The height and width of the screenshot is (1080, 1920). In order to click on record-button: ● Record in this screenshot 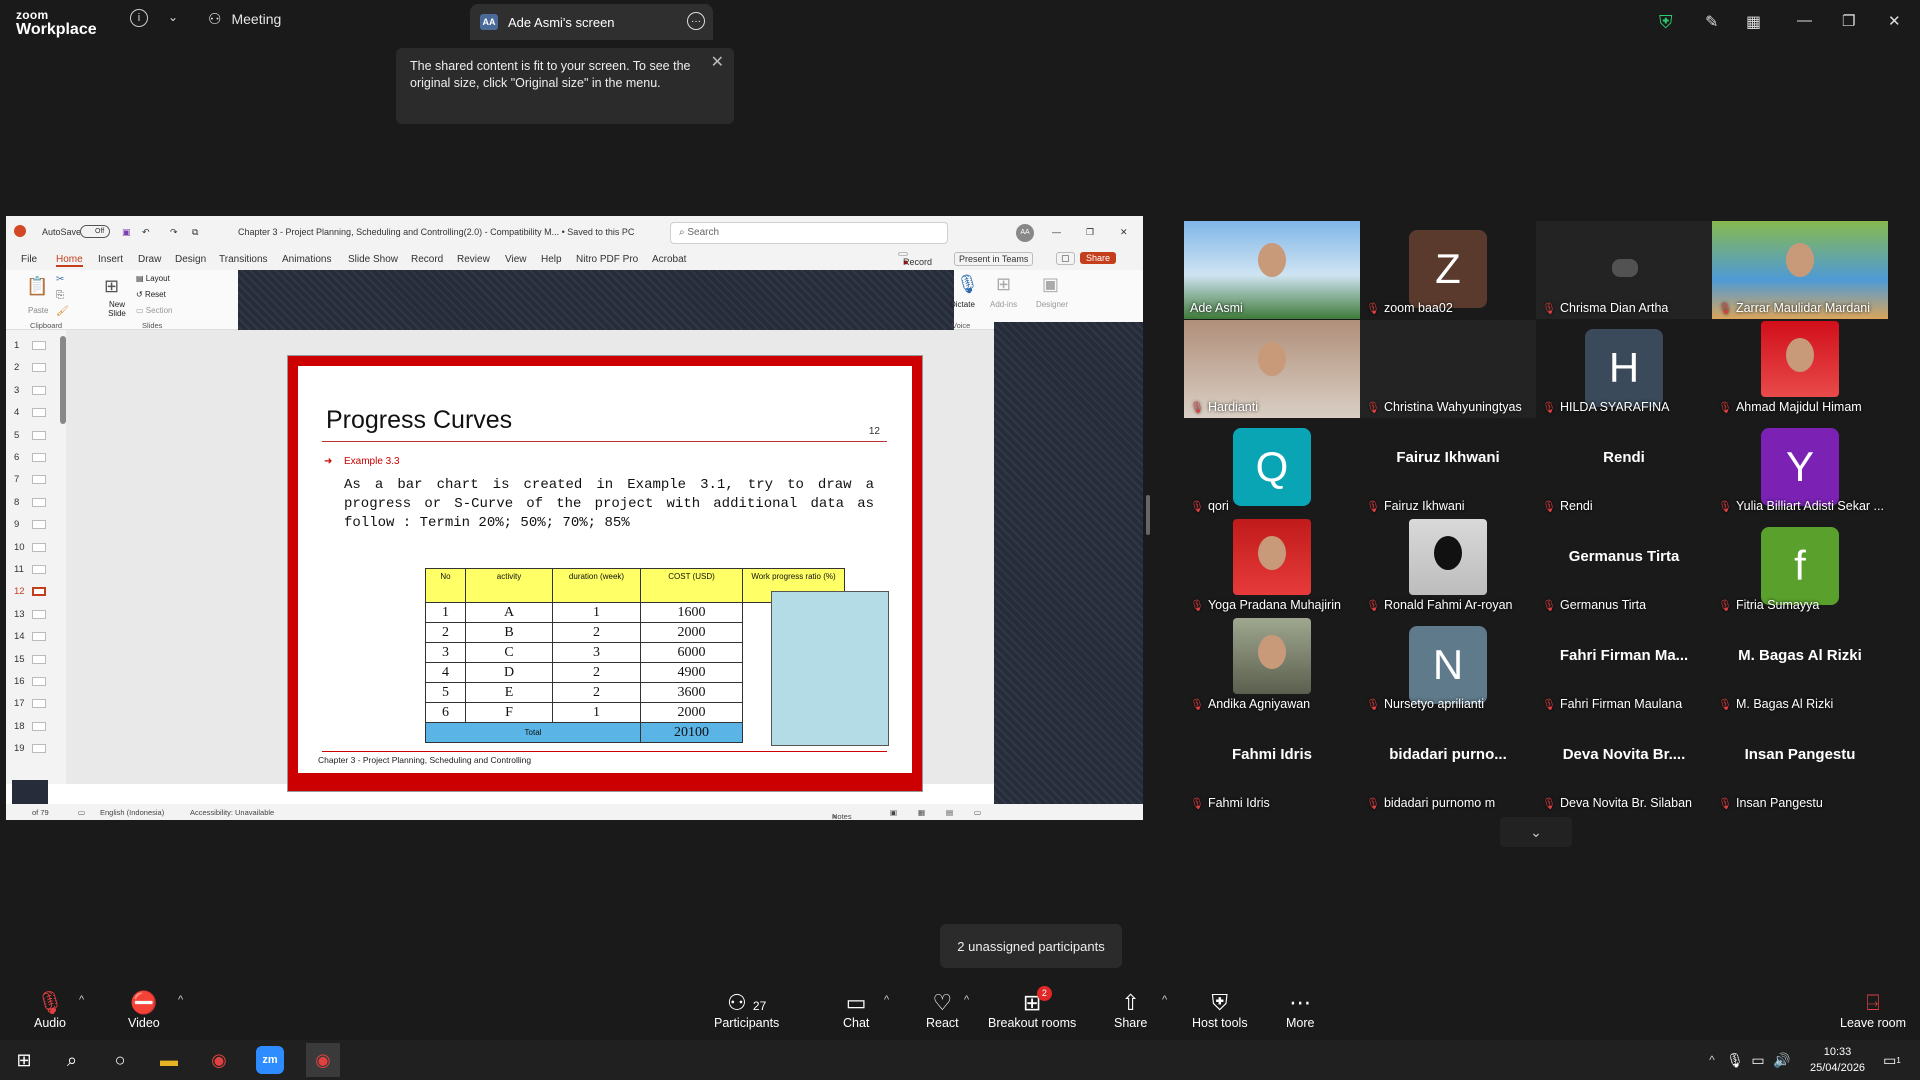, I will do `click(915, 259)`.